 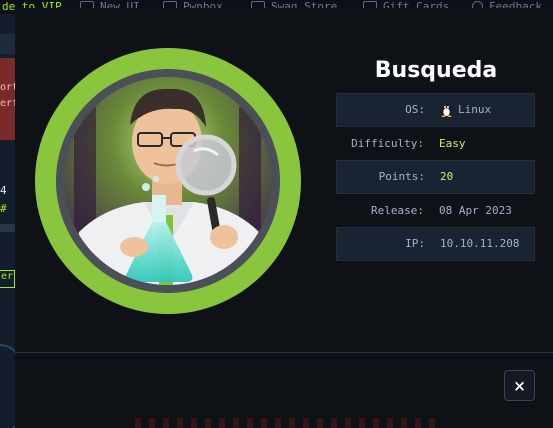 What do you see at coordinates (447, 177) in the screenshot?
I see `points-value: 20` at bounding box center [447, 177].